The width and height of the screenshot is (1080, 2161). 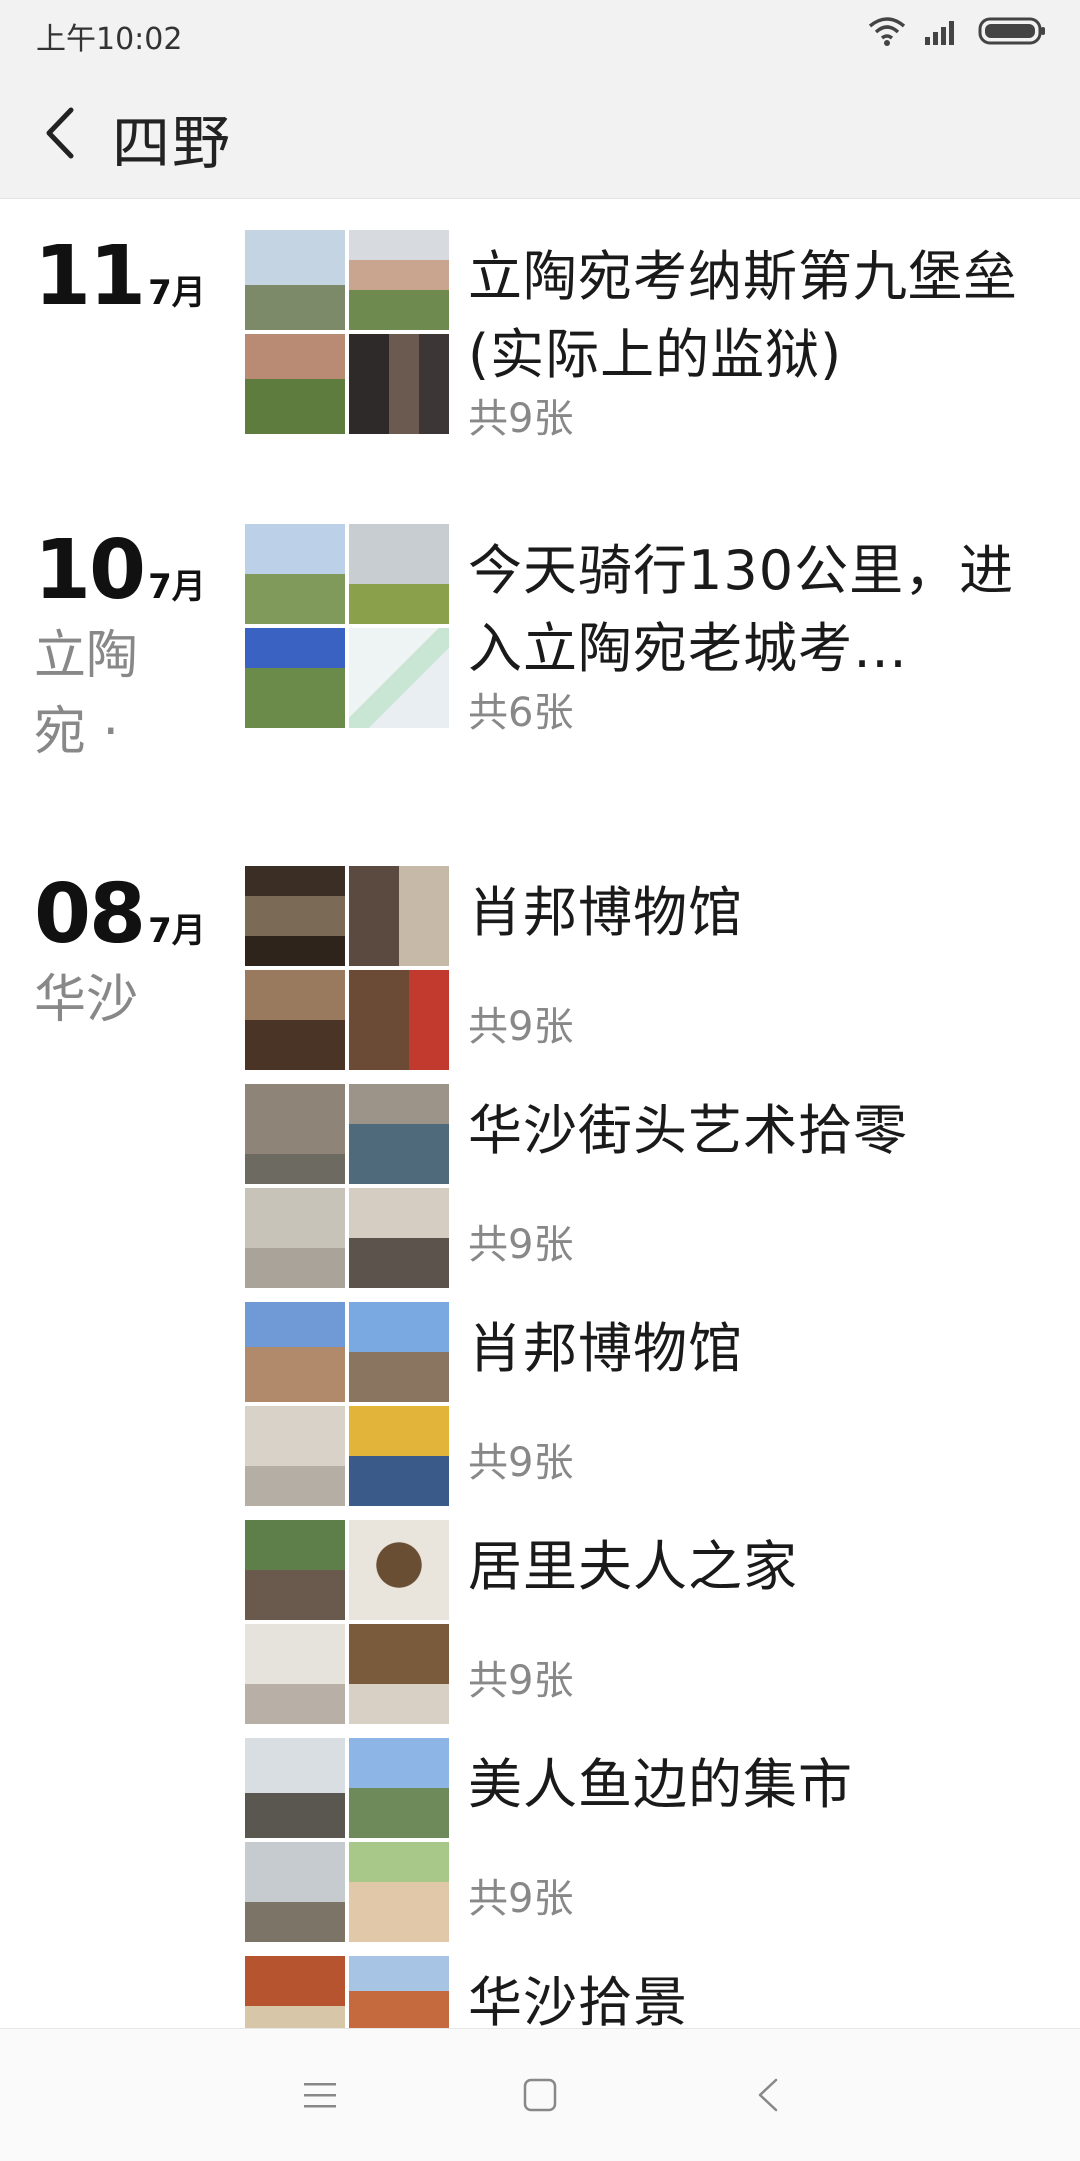 I want to click on app-header: 四野, so click(x=540, y=132).